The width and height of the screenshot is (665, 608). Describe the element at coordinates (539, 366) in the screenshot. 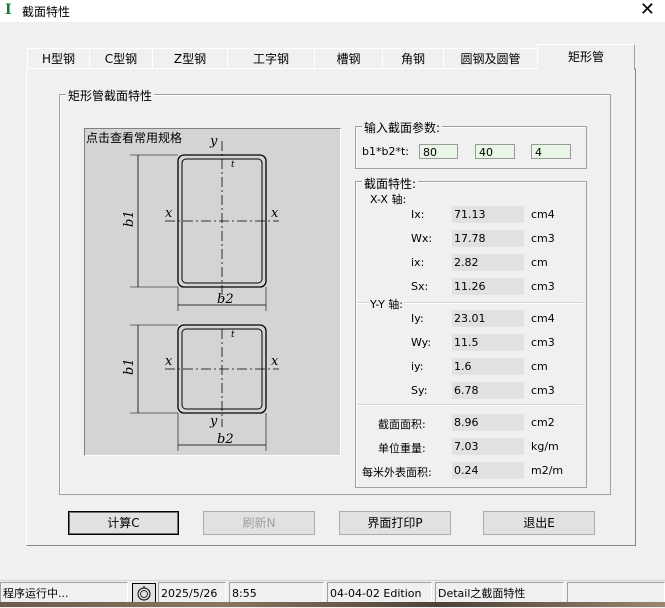

I see `radius-y-unit: cm` at that location.